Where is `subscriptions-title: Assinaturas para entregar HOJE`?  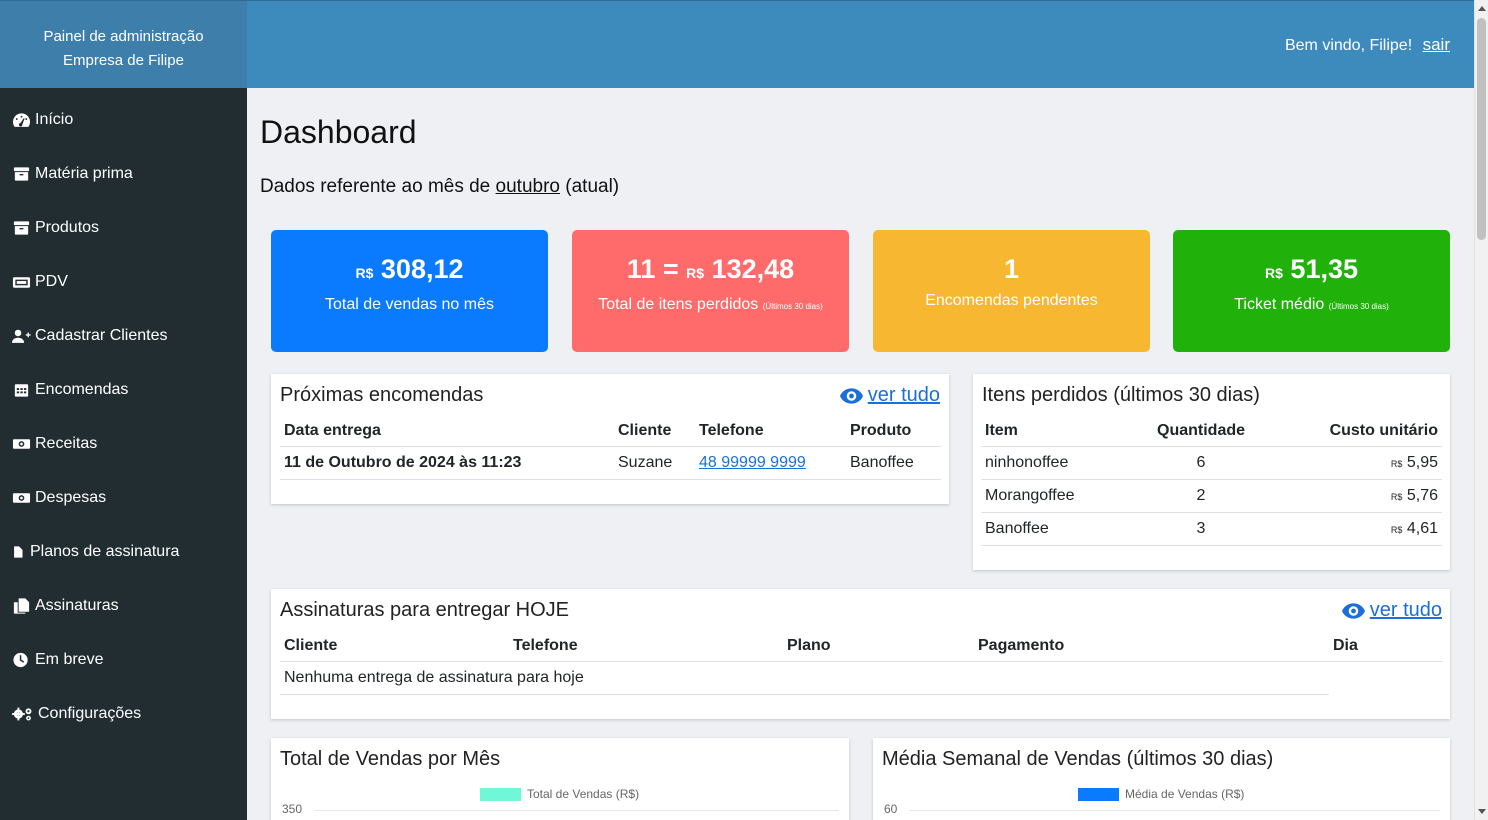 subscriptions-title: Assinaturas para entregar HOJE is located at coordinates (425, 610).